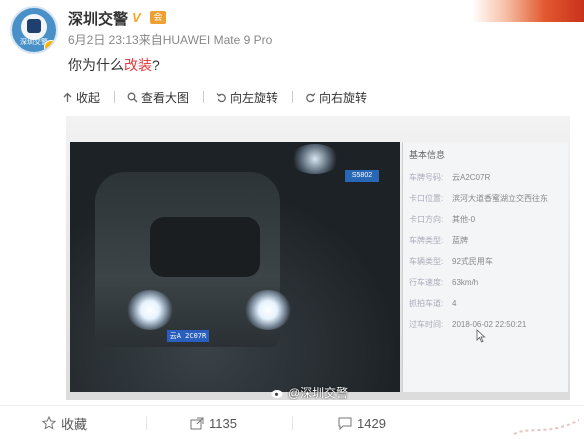  Describe the element at coordinates (485, 282) in the screenshot. I see `info-row: 行车速度: 63km/h` at that location.